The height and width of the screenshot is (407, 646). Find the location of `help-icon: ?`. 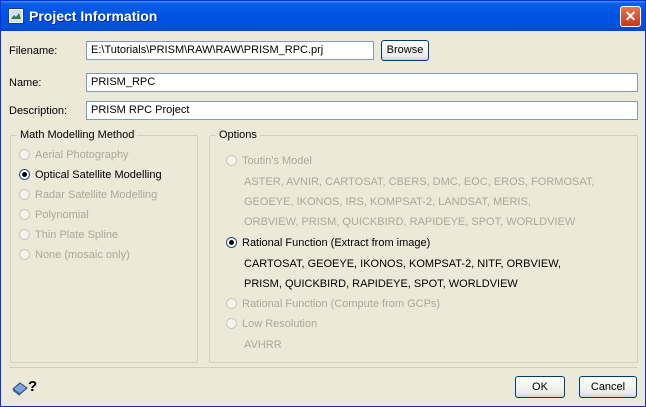

help-icon: ? is located at coordinates (25, 386).